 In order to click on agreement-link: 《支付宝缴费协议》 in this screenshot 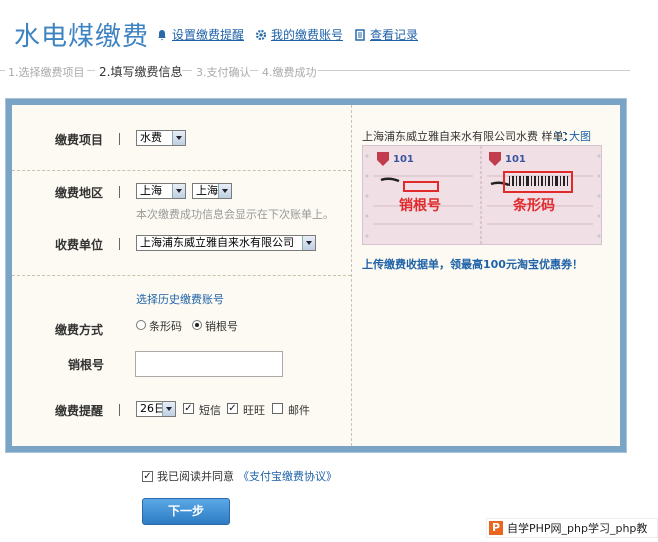, I will do `click(287, 476)`.